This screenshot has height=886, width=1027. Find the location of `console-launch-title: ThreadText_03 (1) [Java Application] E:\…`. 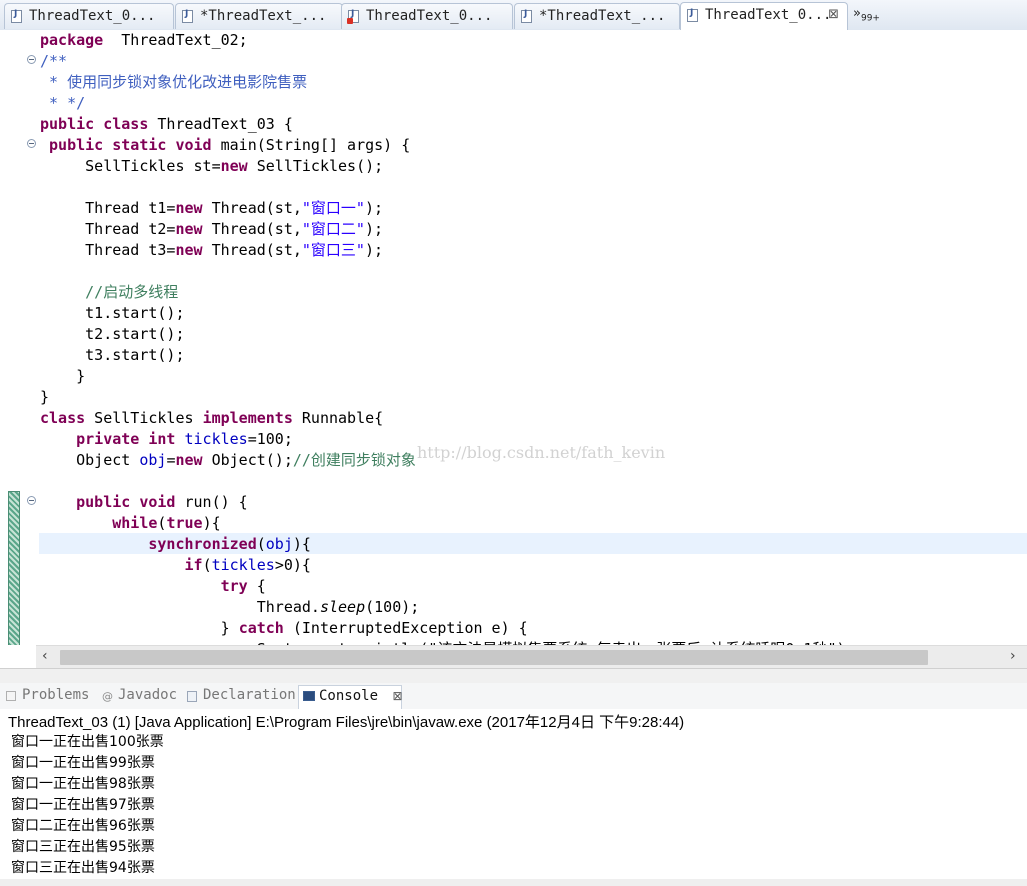

console-launch-title: ThreadText_03 (1) [Java Application] E:\… is located at coordinates (346, 722).